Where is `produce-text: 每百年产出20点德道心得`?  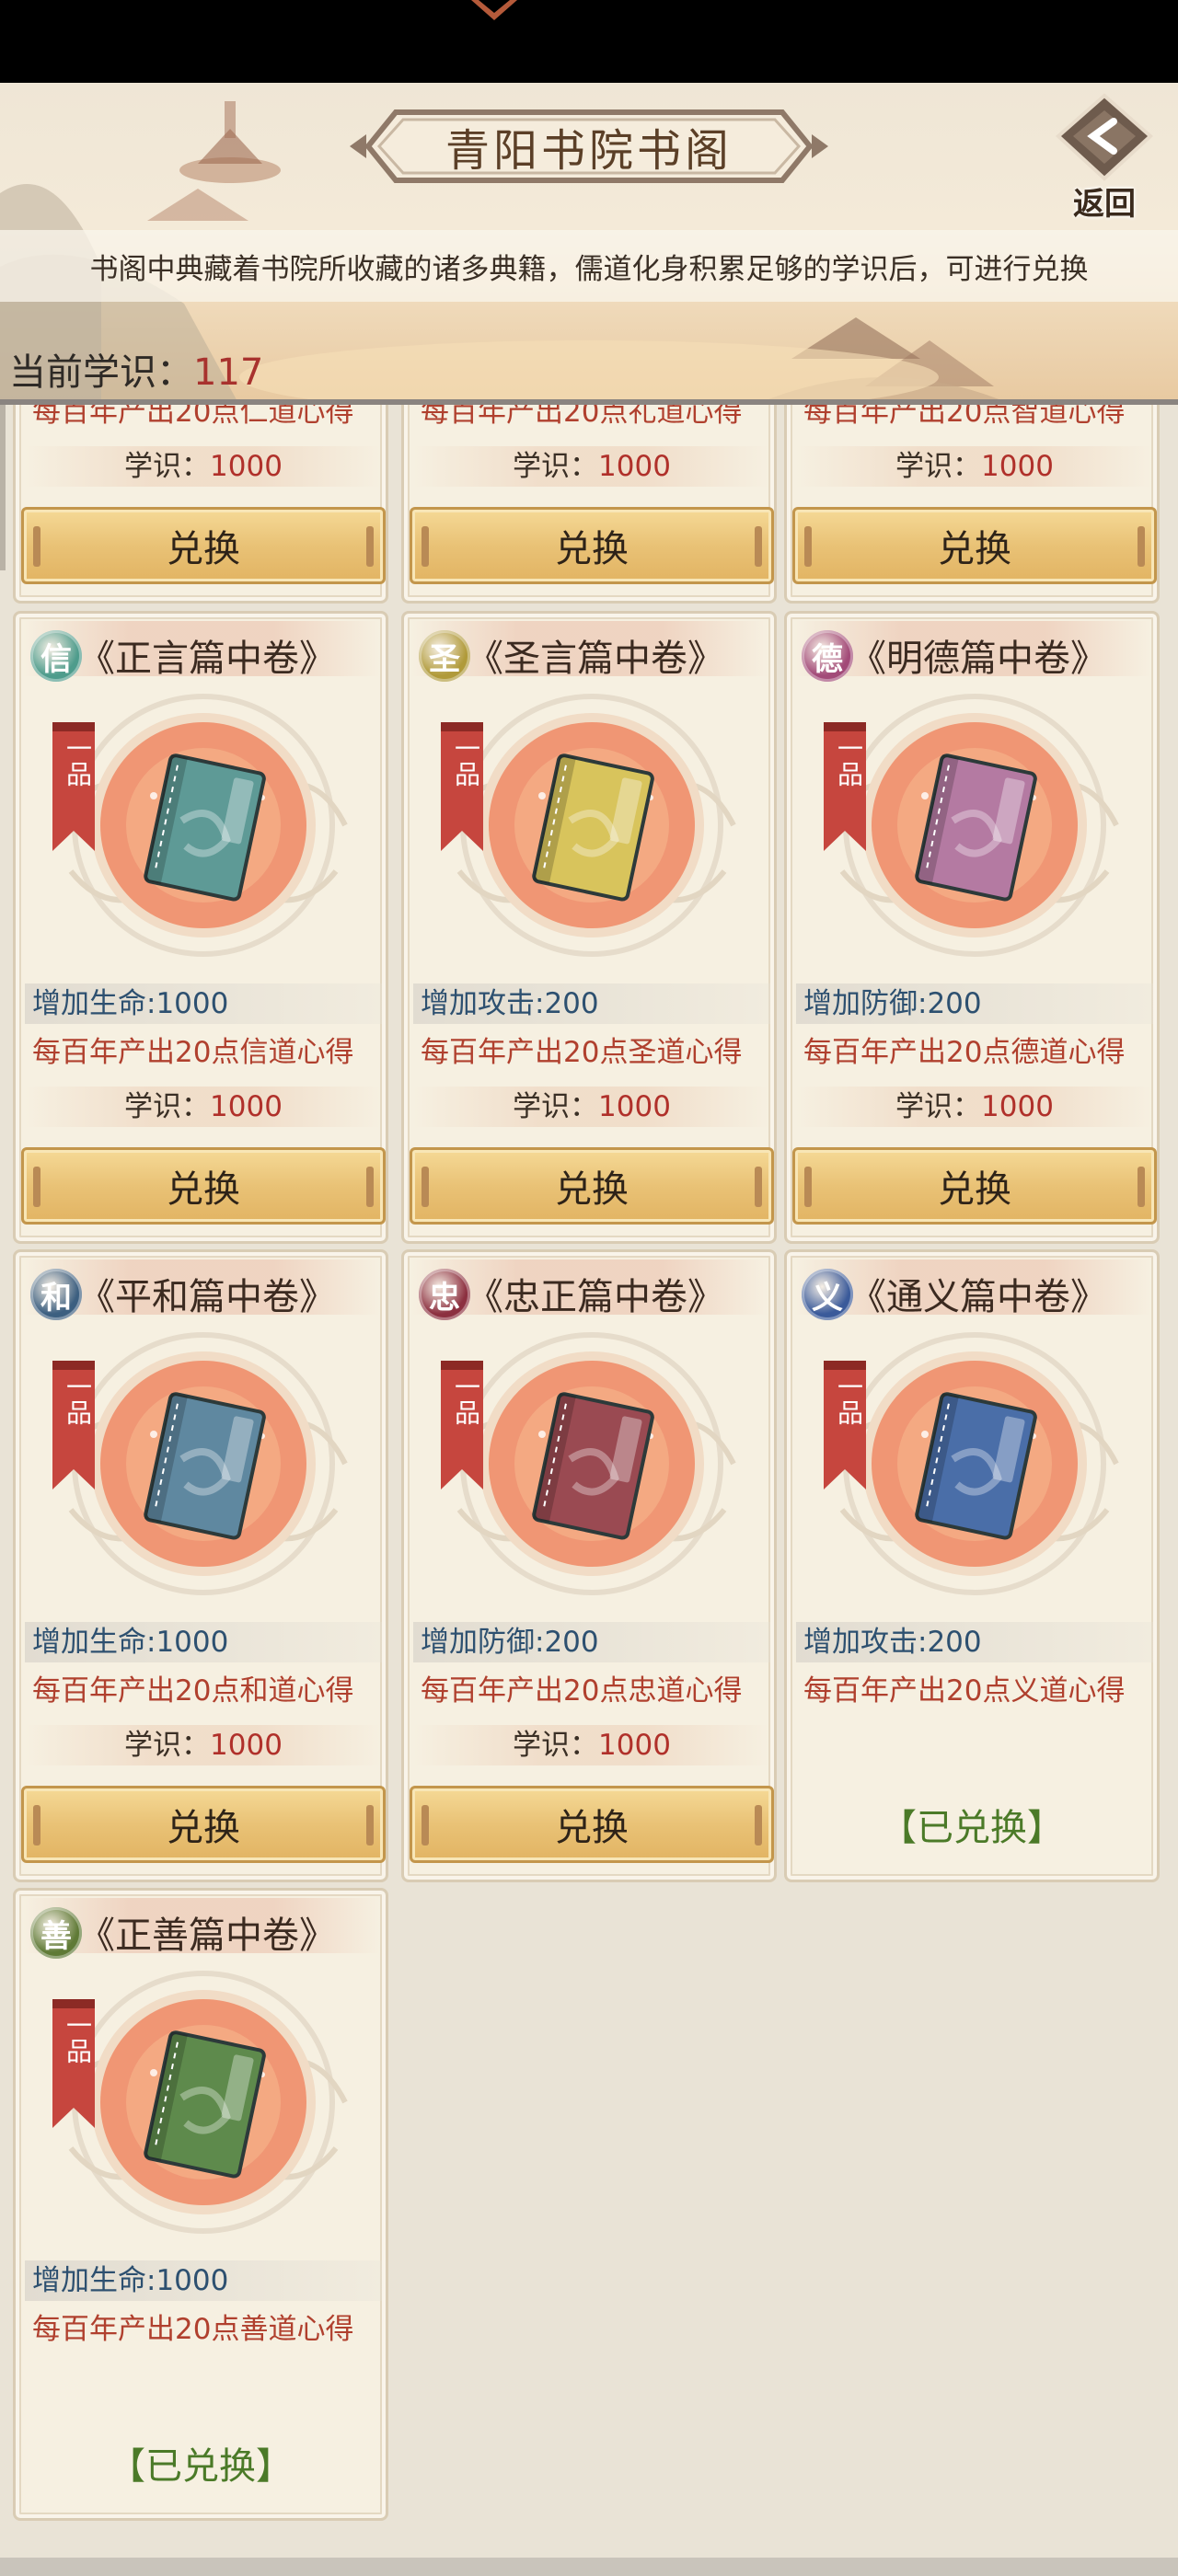 produce-text: 每百年产出20点德道心得 is located at coordinates (964, 1052).